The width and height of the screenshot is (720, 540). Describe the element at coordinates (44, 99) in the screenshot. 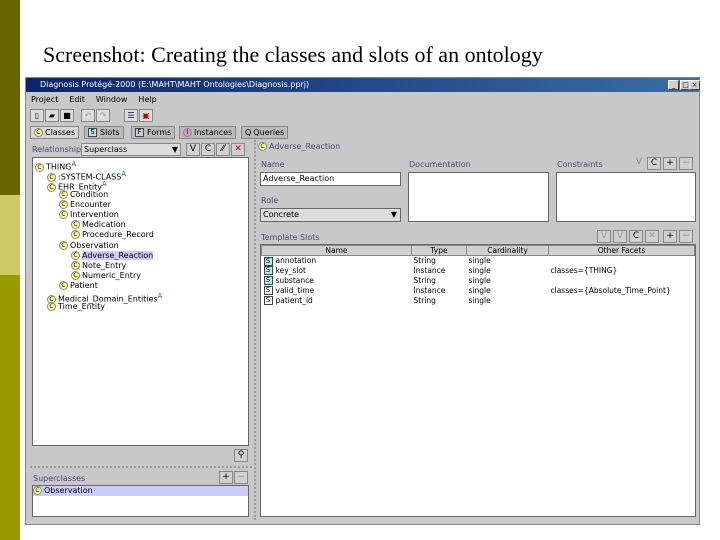

I see `menu-project: Project` at that location.